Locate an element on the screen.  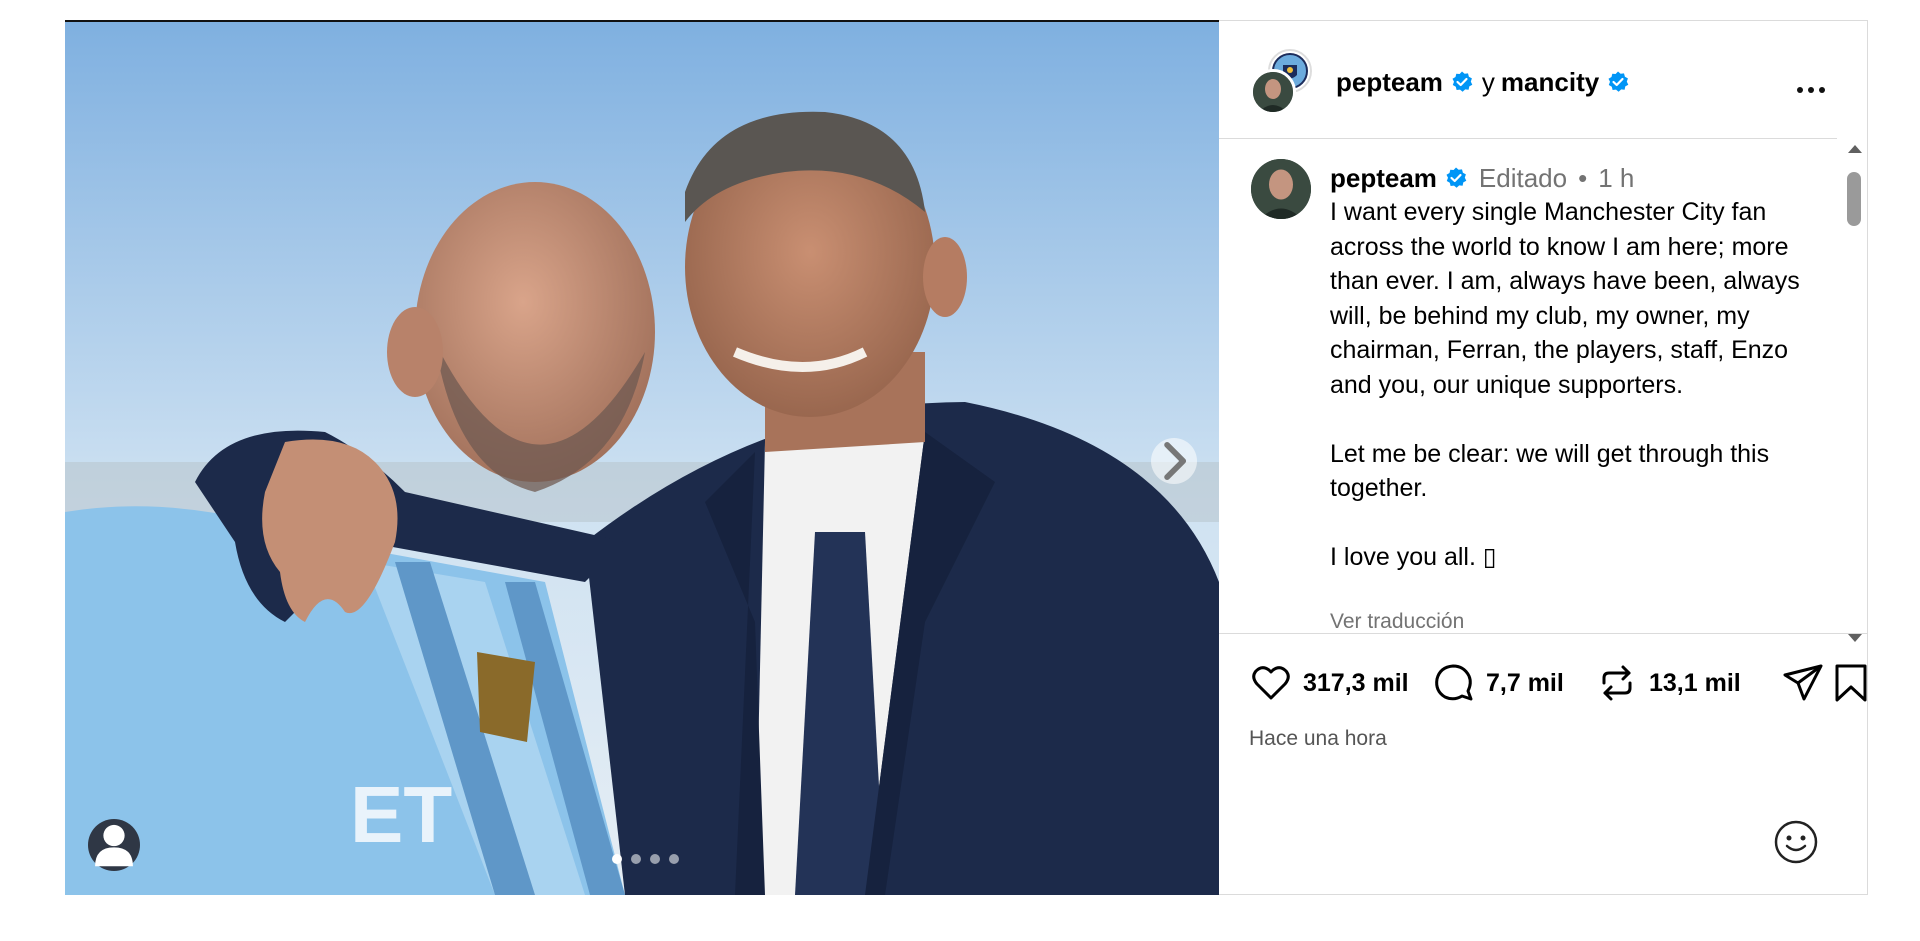
svg-text: ET is located at coordinates (401, 814).